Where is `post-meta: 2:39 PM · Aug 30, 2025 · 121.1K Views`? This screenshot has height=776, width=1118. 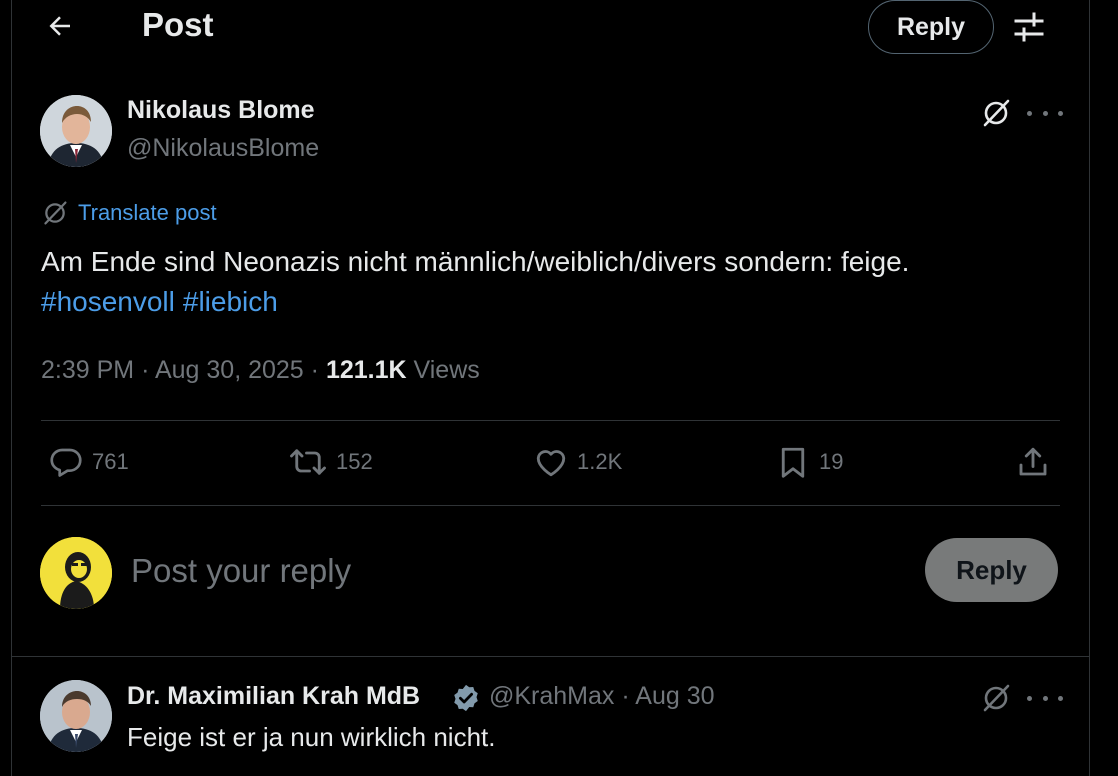
post-meta: 2:39 PM · Aug 30, 2025 · 121.1K Views is located at coordinates (260, 370).